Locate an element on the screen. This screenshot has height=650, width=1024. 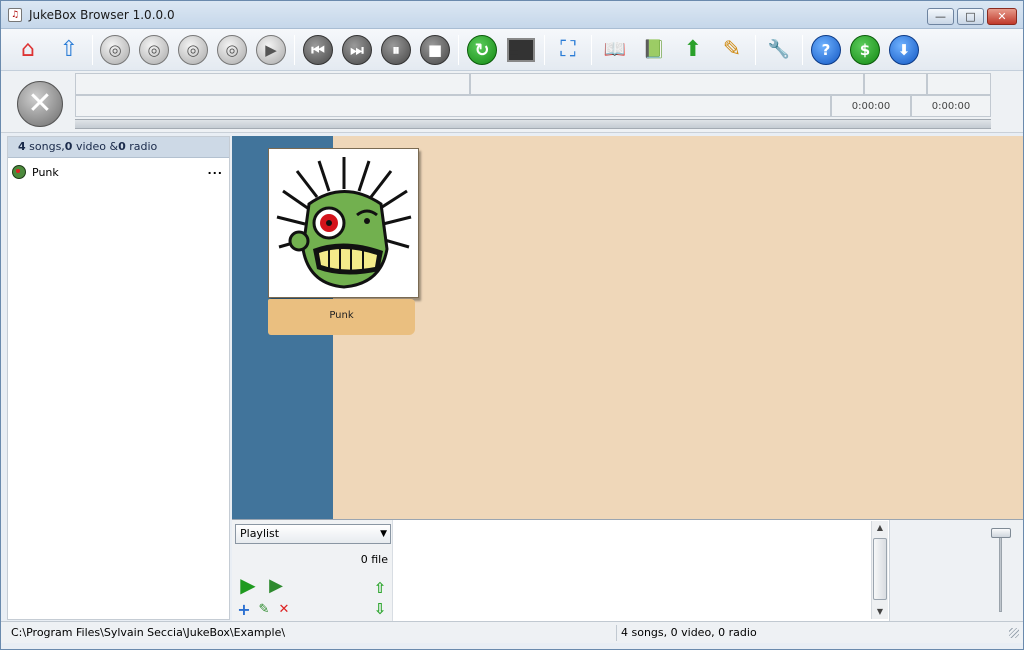
remove-button: ✕ is located at coordinates (284, 609).